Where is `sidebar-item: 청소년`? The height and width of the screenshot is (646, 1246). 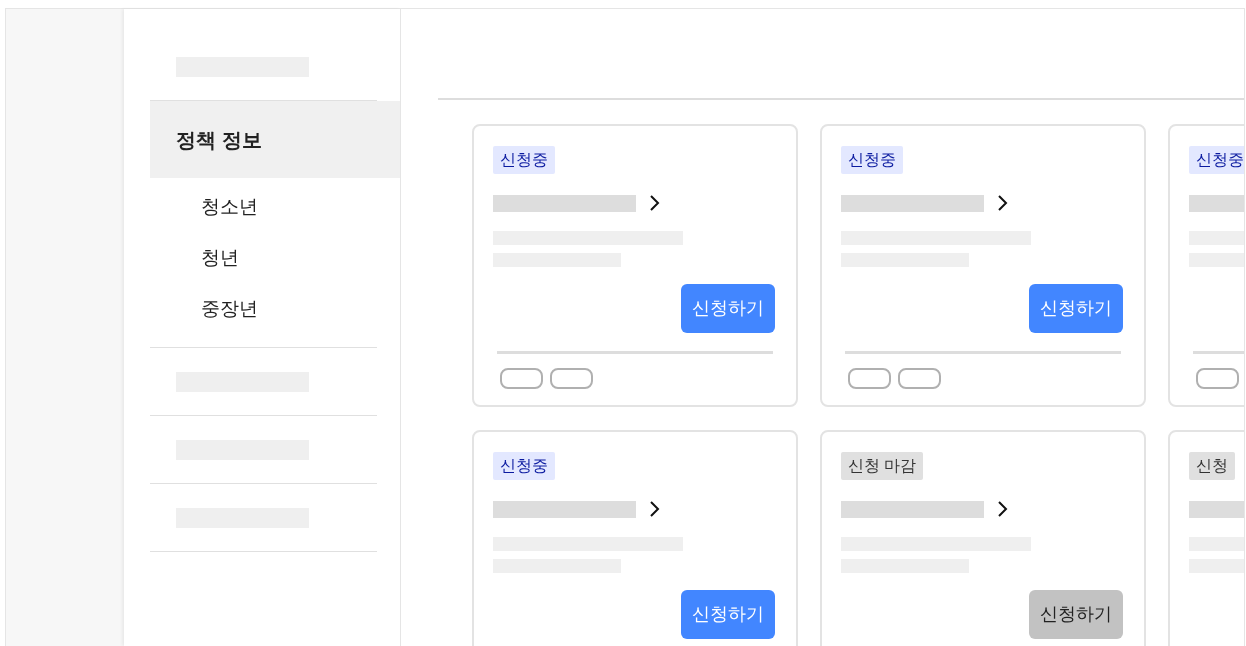
sidebar-item: 청소년 is located at coordinates (229, 207).